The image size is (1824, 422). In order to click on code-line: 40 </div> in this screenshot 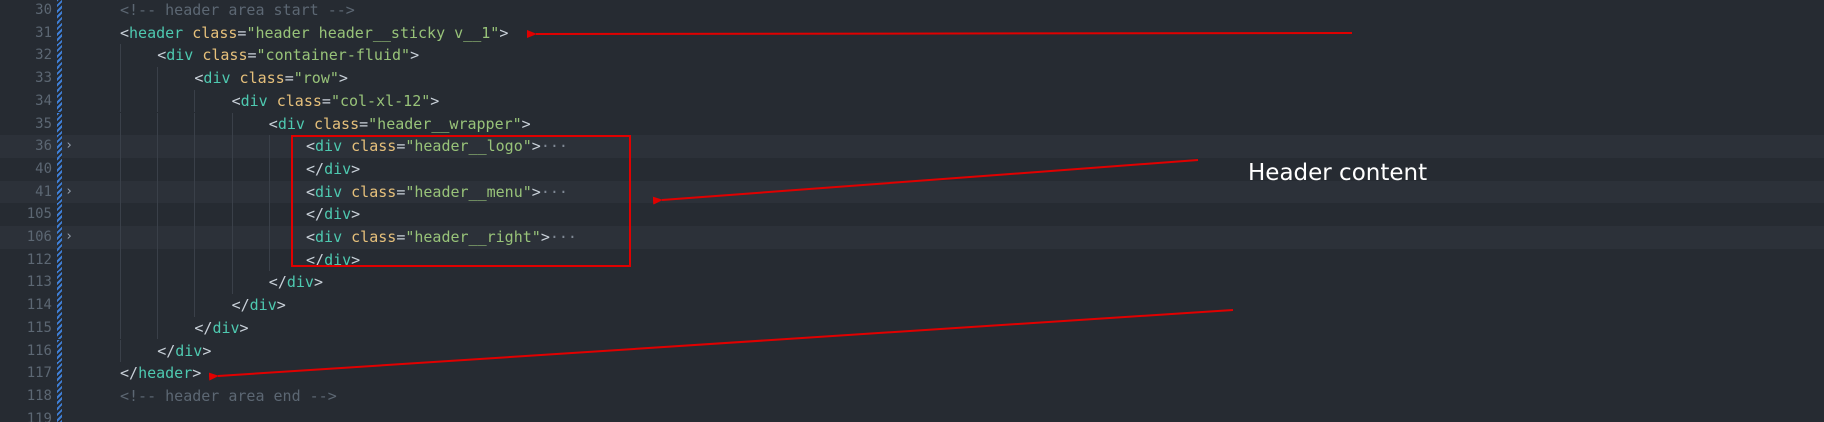, I will do `click(912, 169)`.